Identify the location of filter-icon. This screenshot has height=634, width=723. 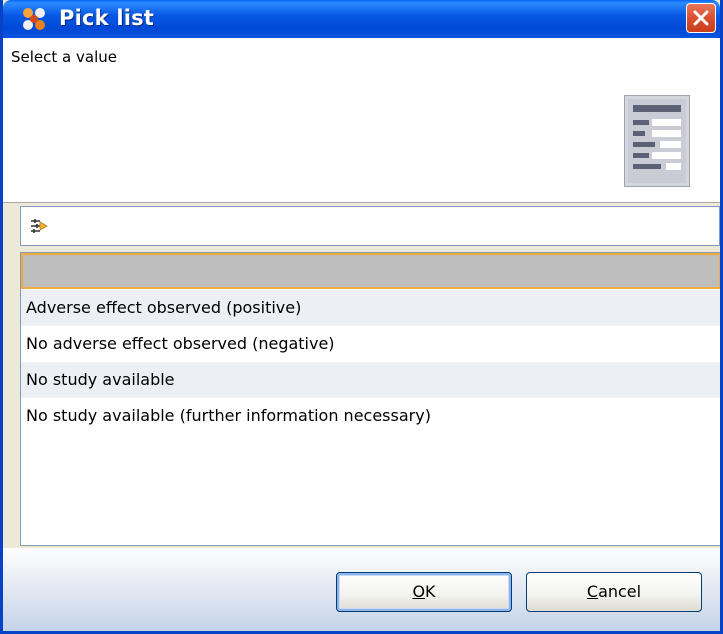
(39, 226).